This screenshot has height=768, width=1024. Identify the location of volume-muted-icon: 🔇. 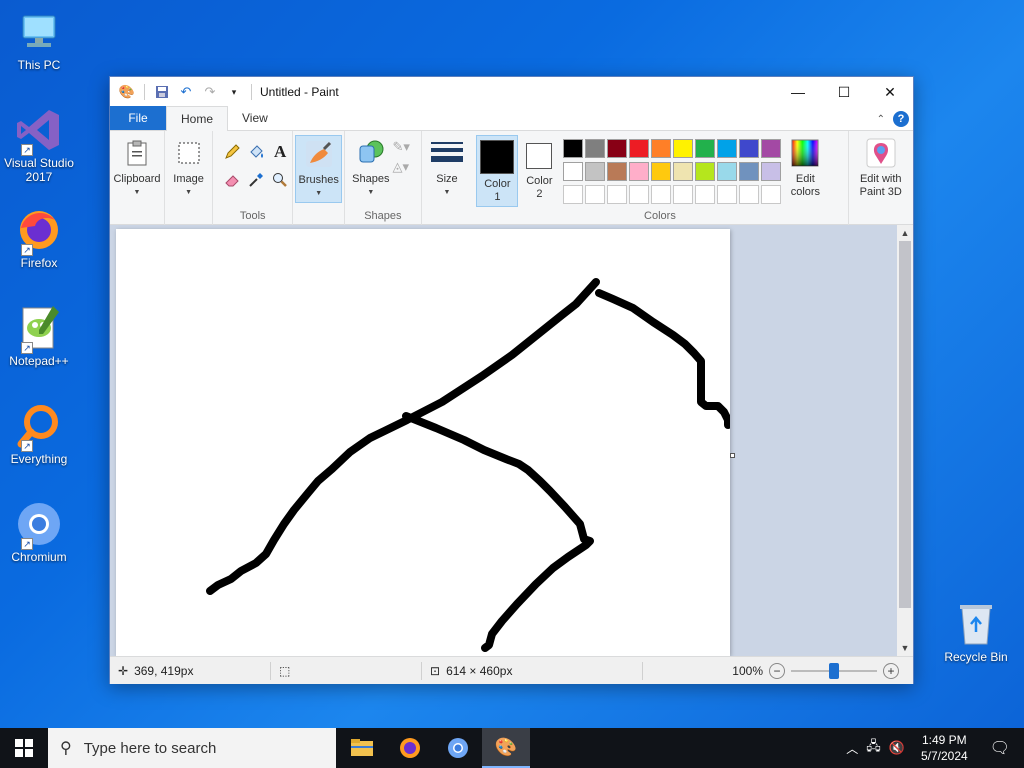
(897, 748).